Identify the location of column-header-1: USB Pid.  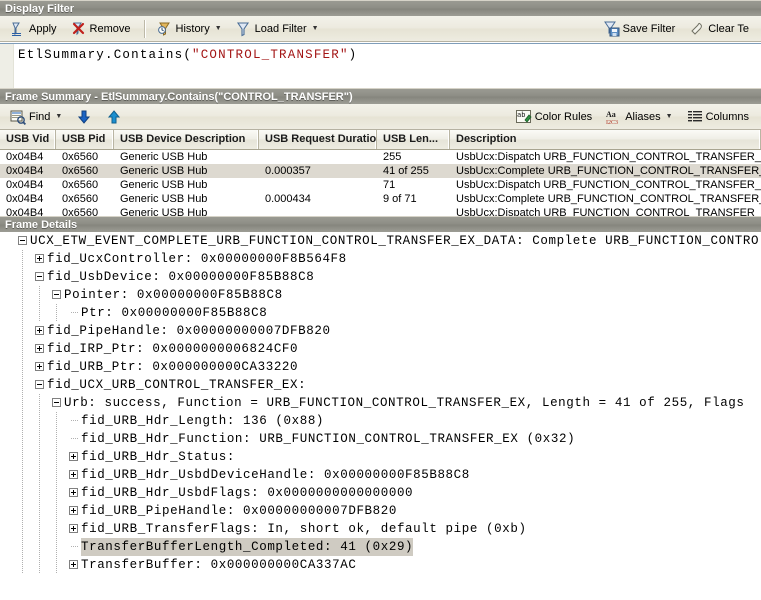
(85, 139).